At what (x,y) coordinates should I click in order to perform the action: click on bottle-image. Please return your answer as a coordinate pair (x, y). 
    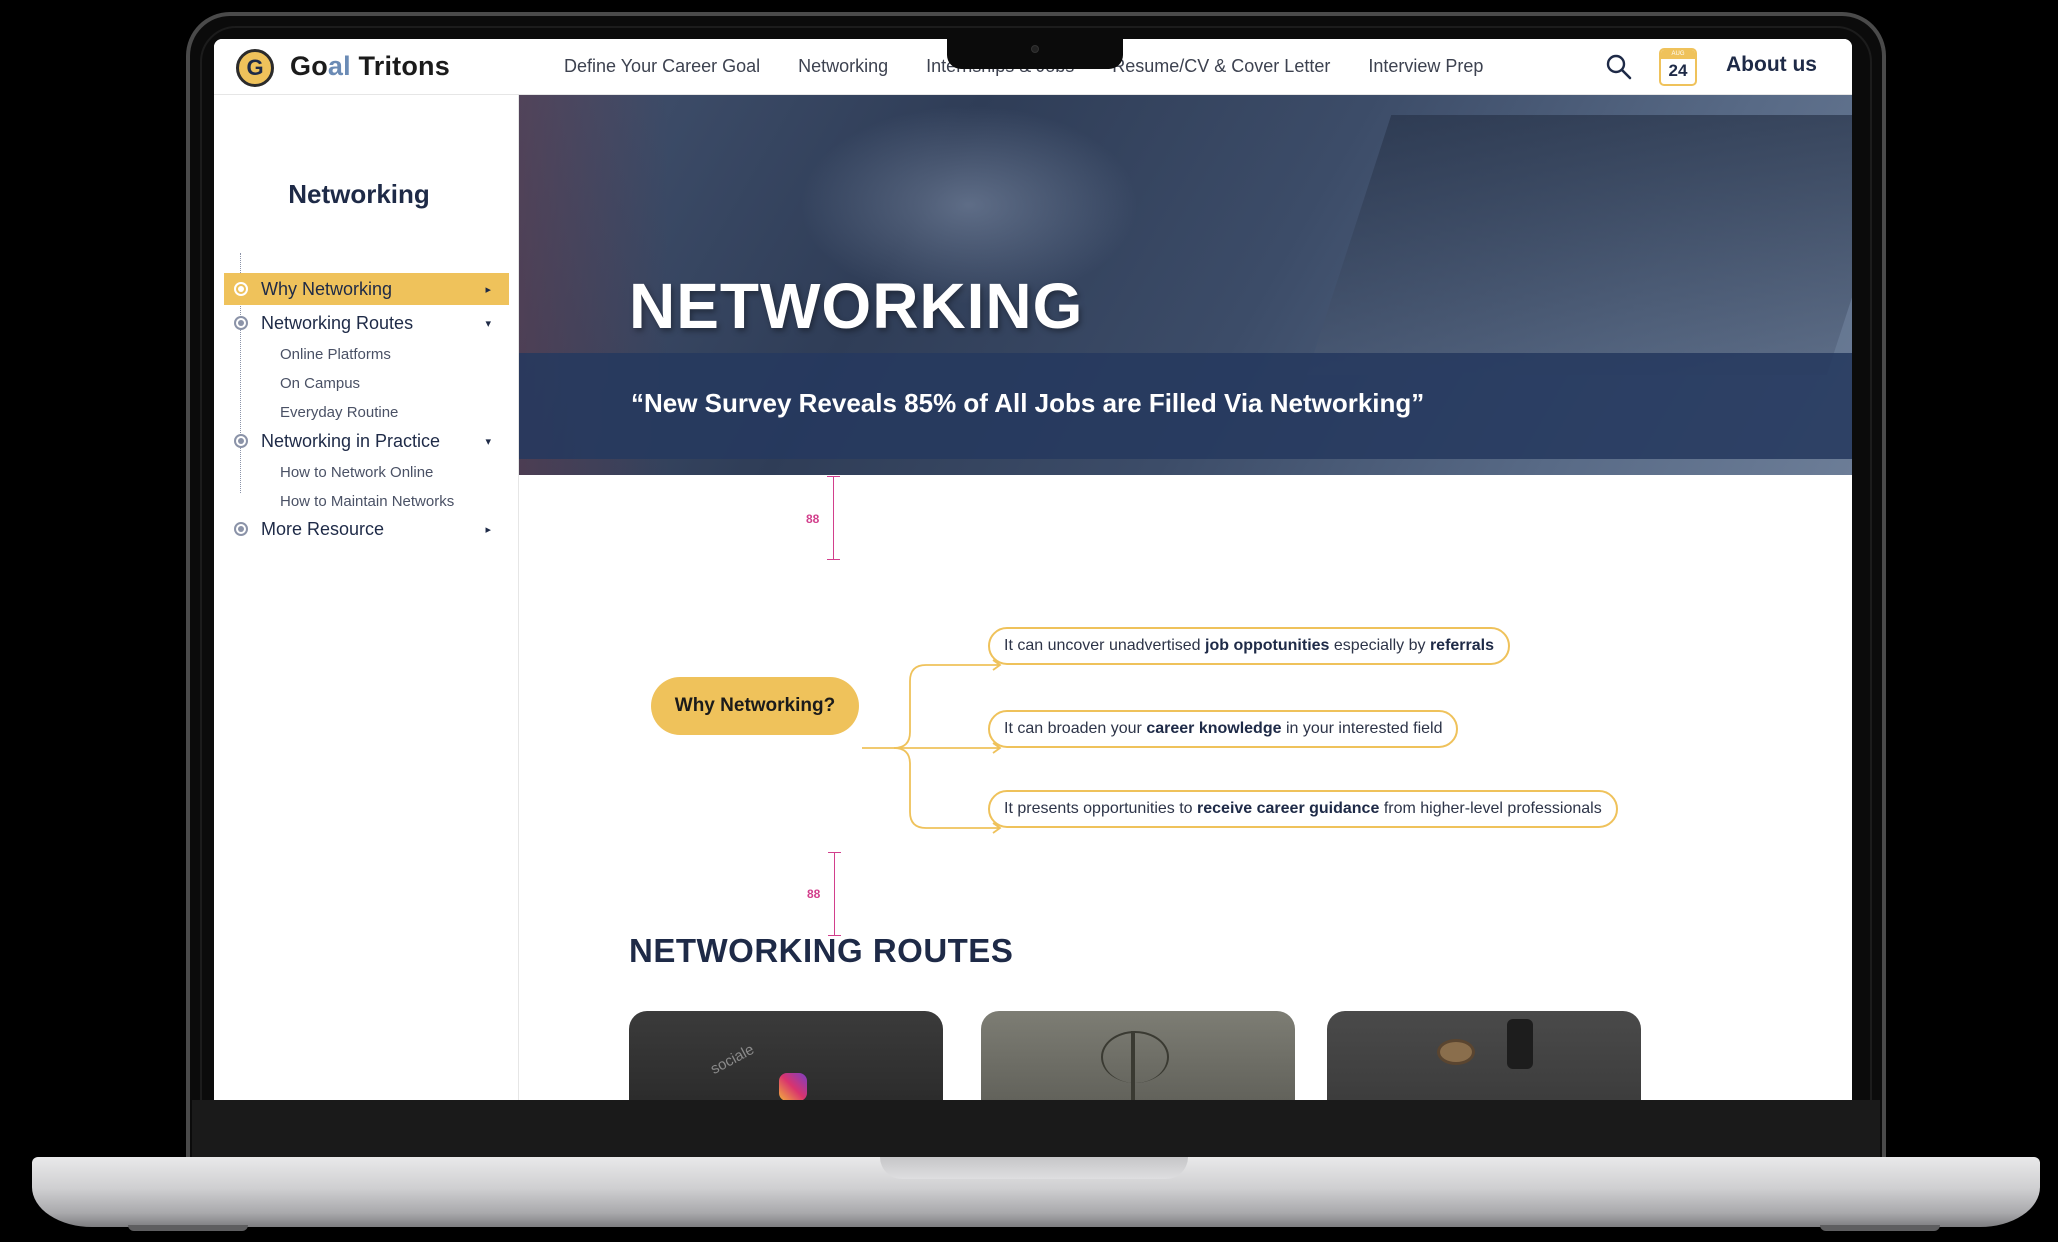
    Looking at the image, I should click on (1520, 1044).